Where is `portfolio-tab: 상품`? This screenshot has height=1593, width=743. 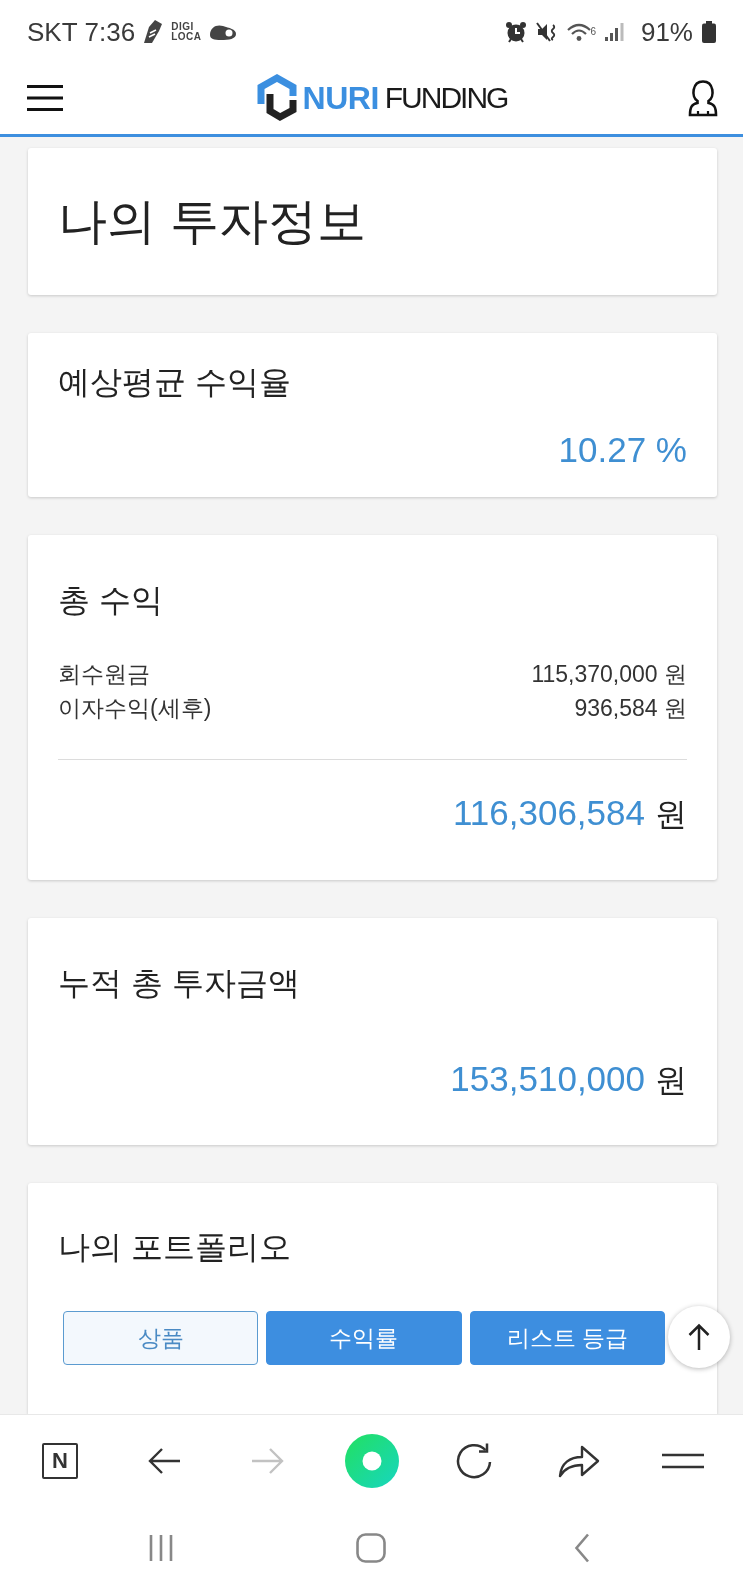
portfolio-tab: 상품 is located at coordinates (161, 1338).